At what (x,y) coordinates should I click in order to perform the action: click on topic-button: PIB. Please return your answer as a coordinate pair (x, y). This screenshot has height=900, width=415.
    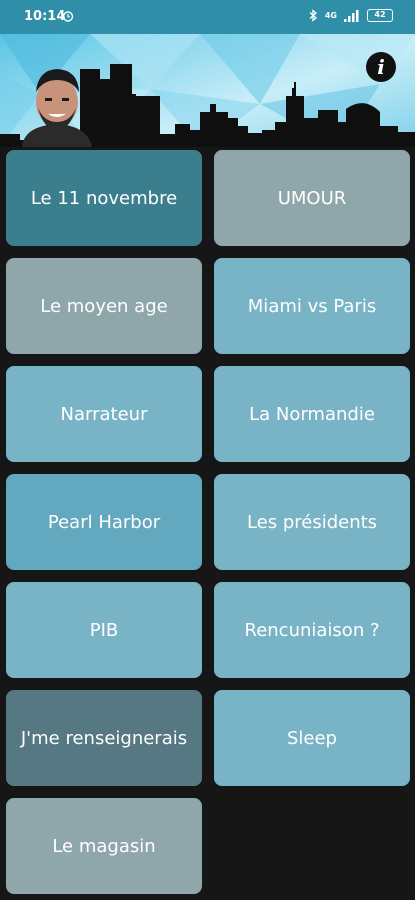
    Looking at the image, I should click on (104, 630).